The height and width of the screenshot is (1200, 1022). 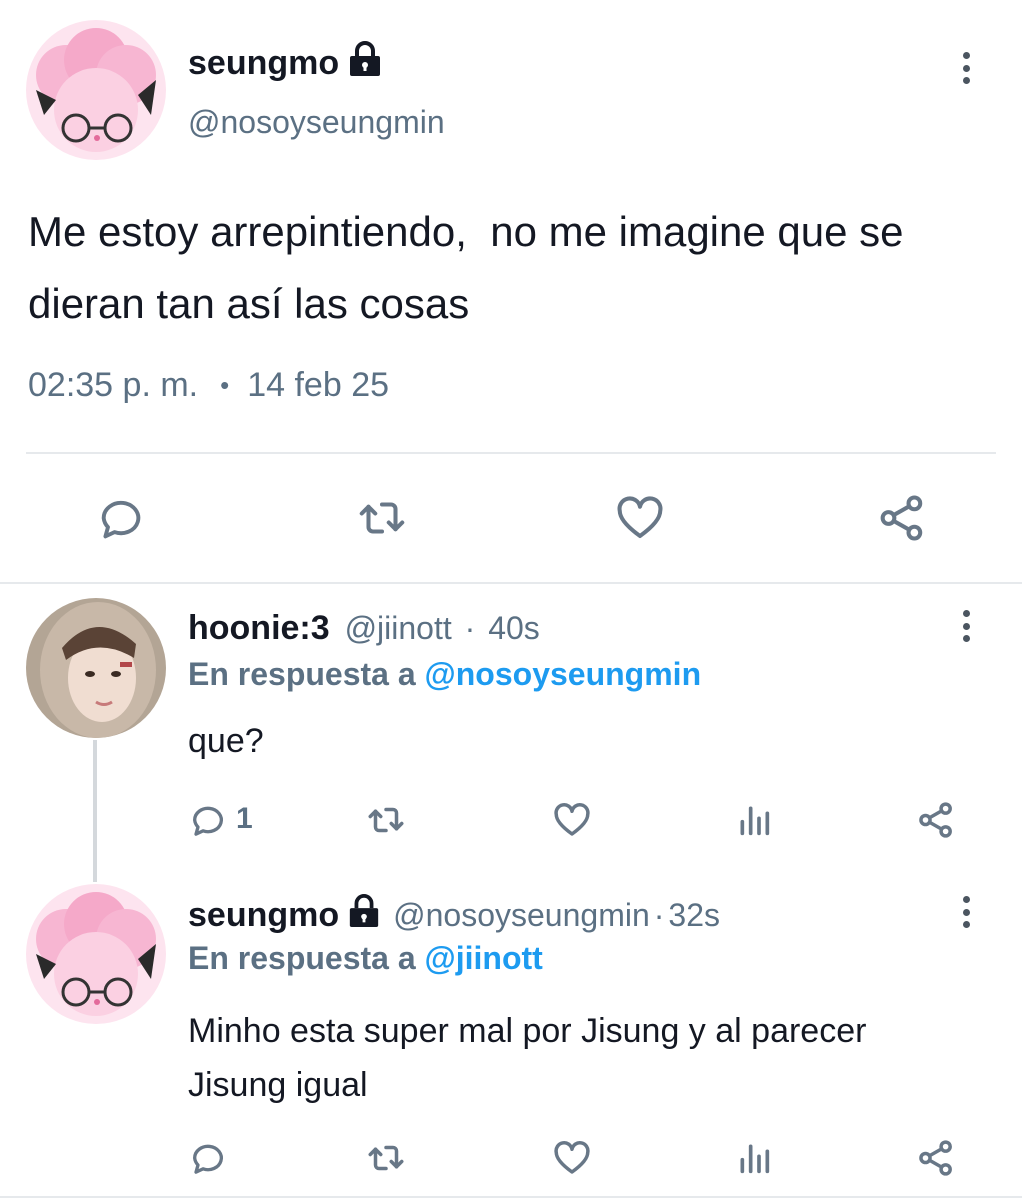 I want to click on tweet-timestamp: 02:35 p. m. • 14 feb 25, so click(x=208, y=385).